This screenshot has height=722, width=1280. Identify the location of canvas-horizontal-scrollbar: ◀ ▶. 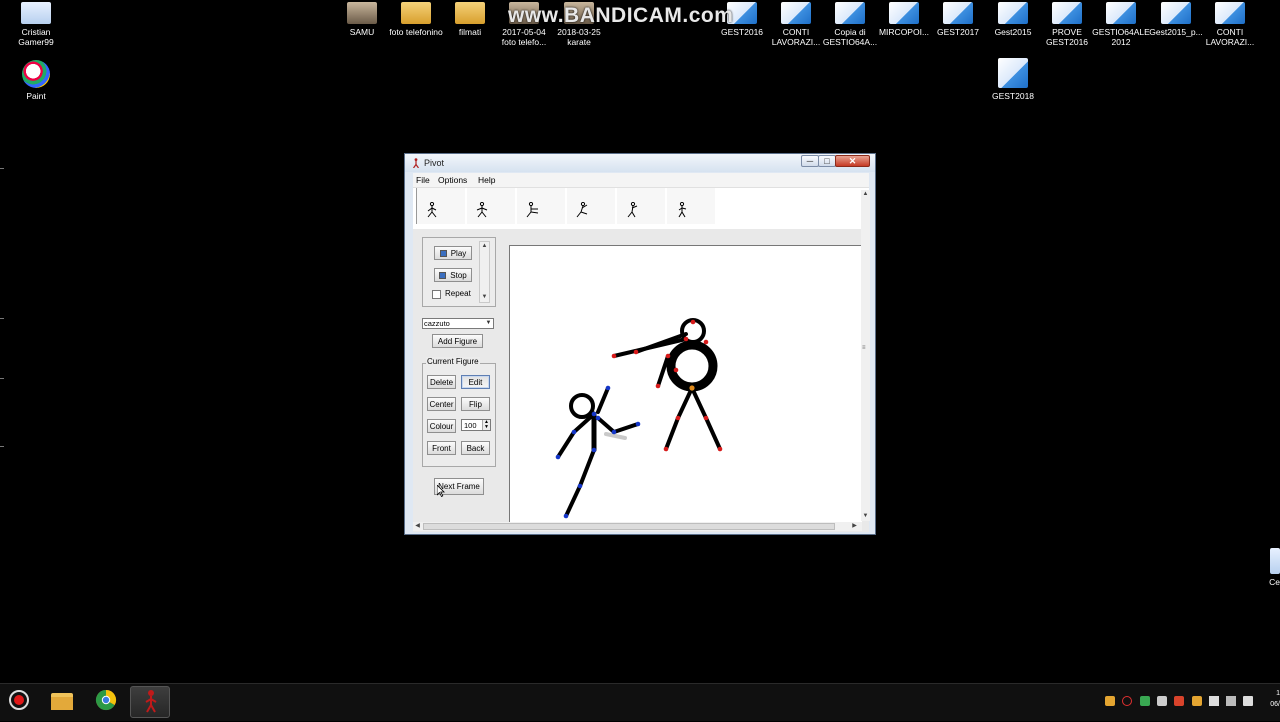
(637, 526).